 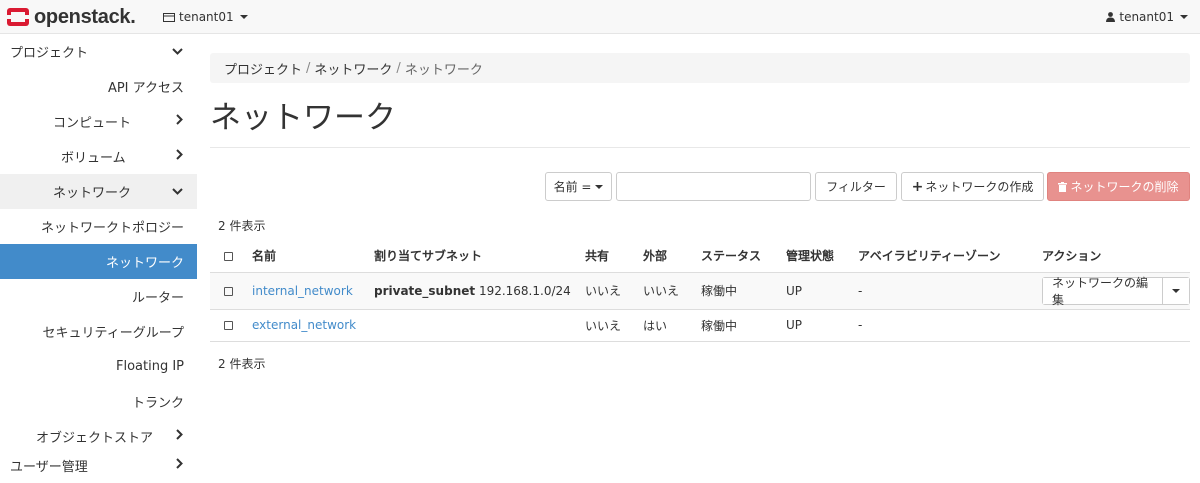 I want to click on select-all-checkbox, so click(x=228, y=256).